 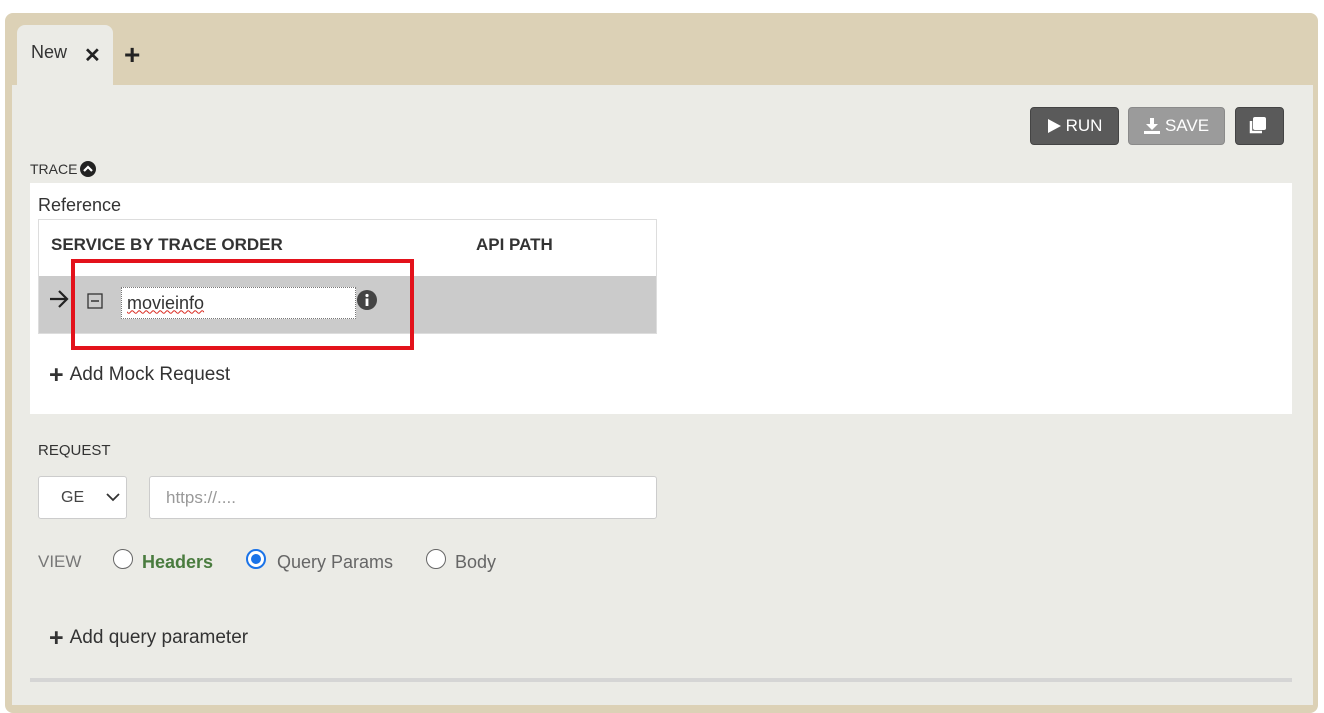 What do you see at coordinates (1084, 125) in the screenshot?
I see `run-label: RUN` at bounding box center [1084, 125].